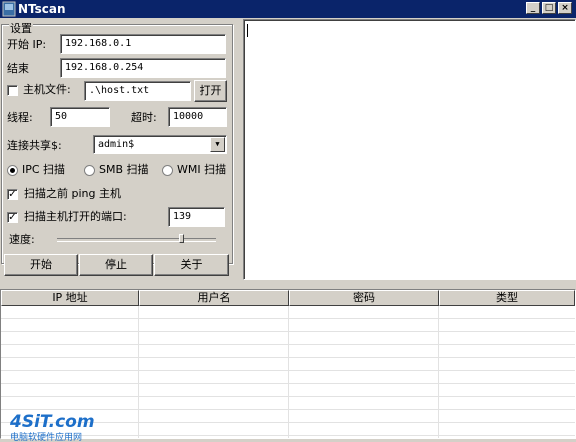  Describe the element at coordinates (136, 240) in the screenshot. I see `speed-slider-track` at that location.